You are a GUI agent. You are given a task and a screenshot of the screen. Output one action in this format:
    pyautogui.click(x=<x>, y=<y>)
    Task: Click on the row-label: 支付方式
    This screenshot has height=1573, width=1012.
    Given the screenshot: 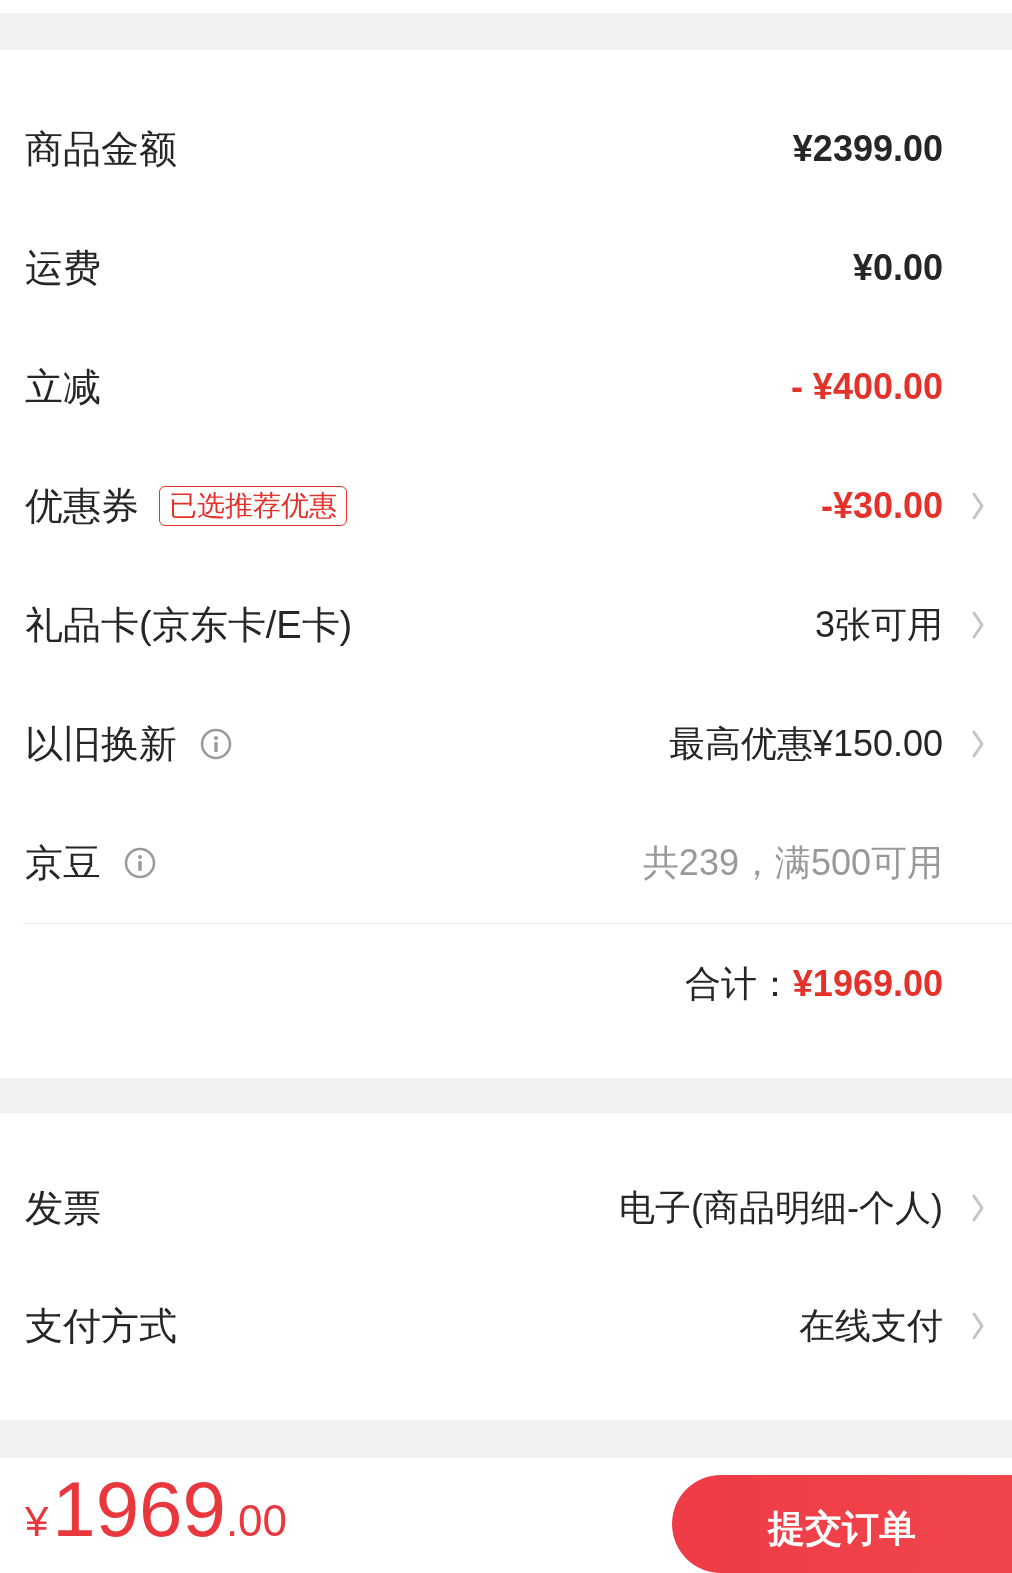 What is the action you would take?
    pyautogui.click(x=101, y=1326)
    